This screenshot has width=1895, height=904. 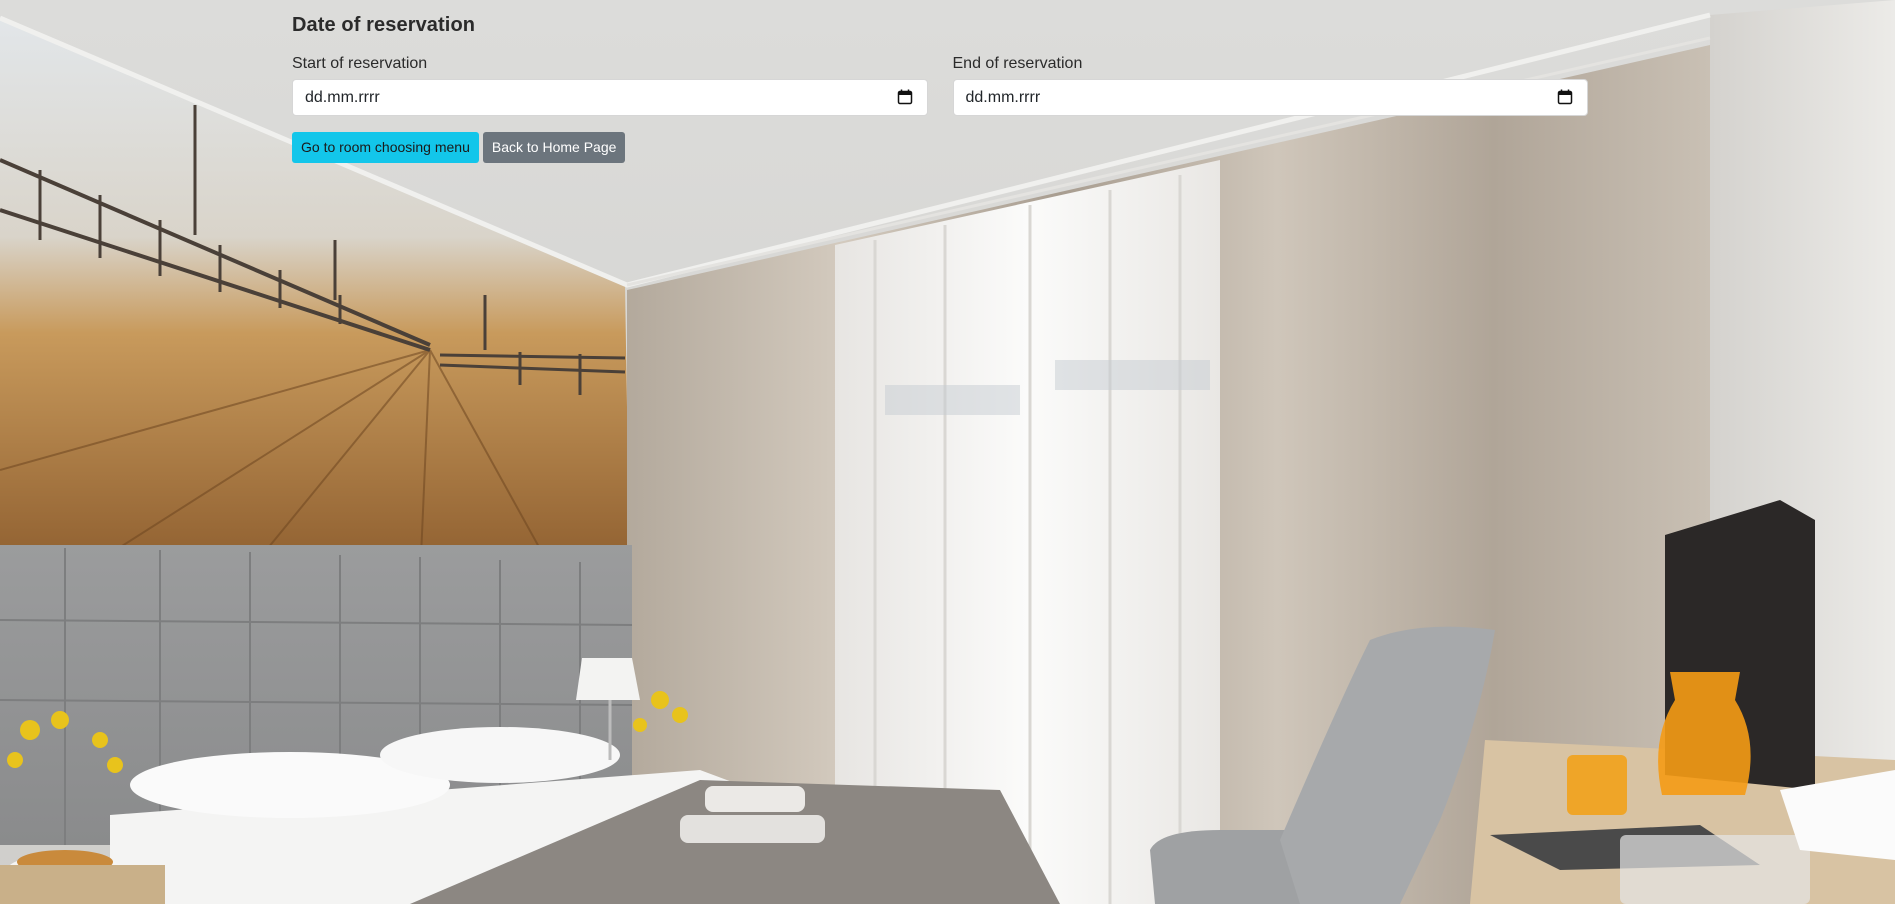 What do you see at coordinates (360, 63) in the screenshot?
I see `start-date-label: Start of reservation` at bounding box center [360, 63].